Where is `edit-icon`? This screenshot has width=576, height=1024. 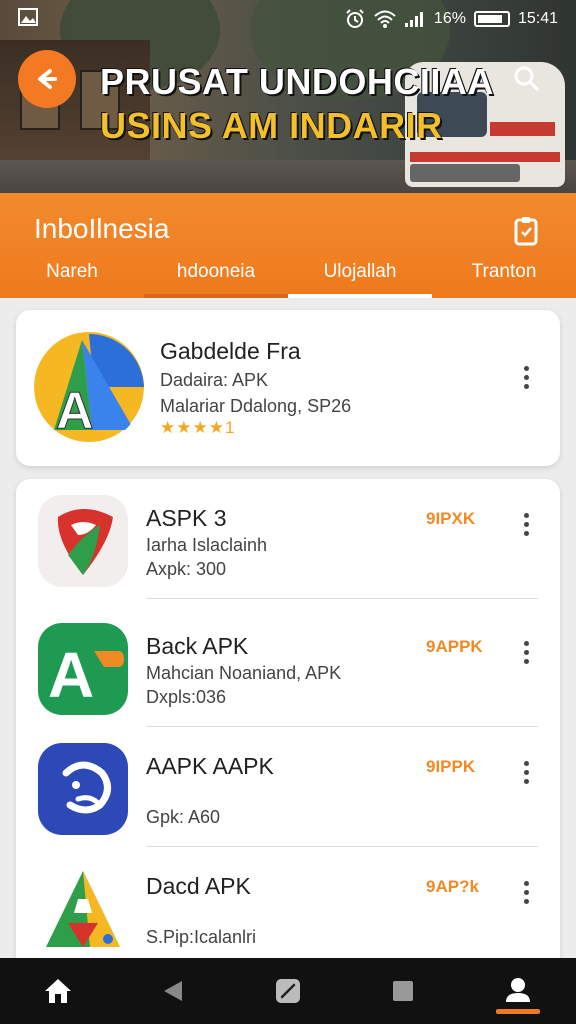
edit-icon is located at coordinates (287, 991).